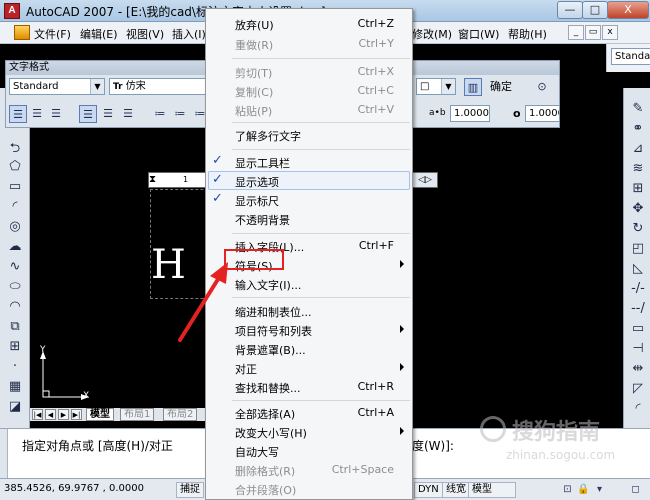  Describe the element at coordinates (638, 288) in the screenshot. I see `trim-icon: -/-` at that location.